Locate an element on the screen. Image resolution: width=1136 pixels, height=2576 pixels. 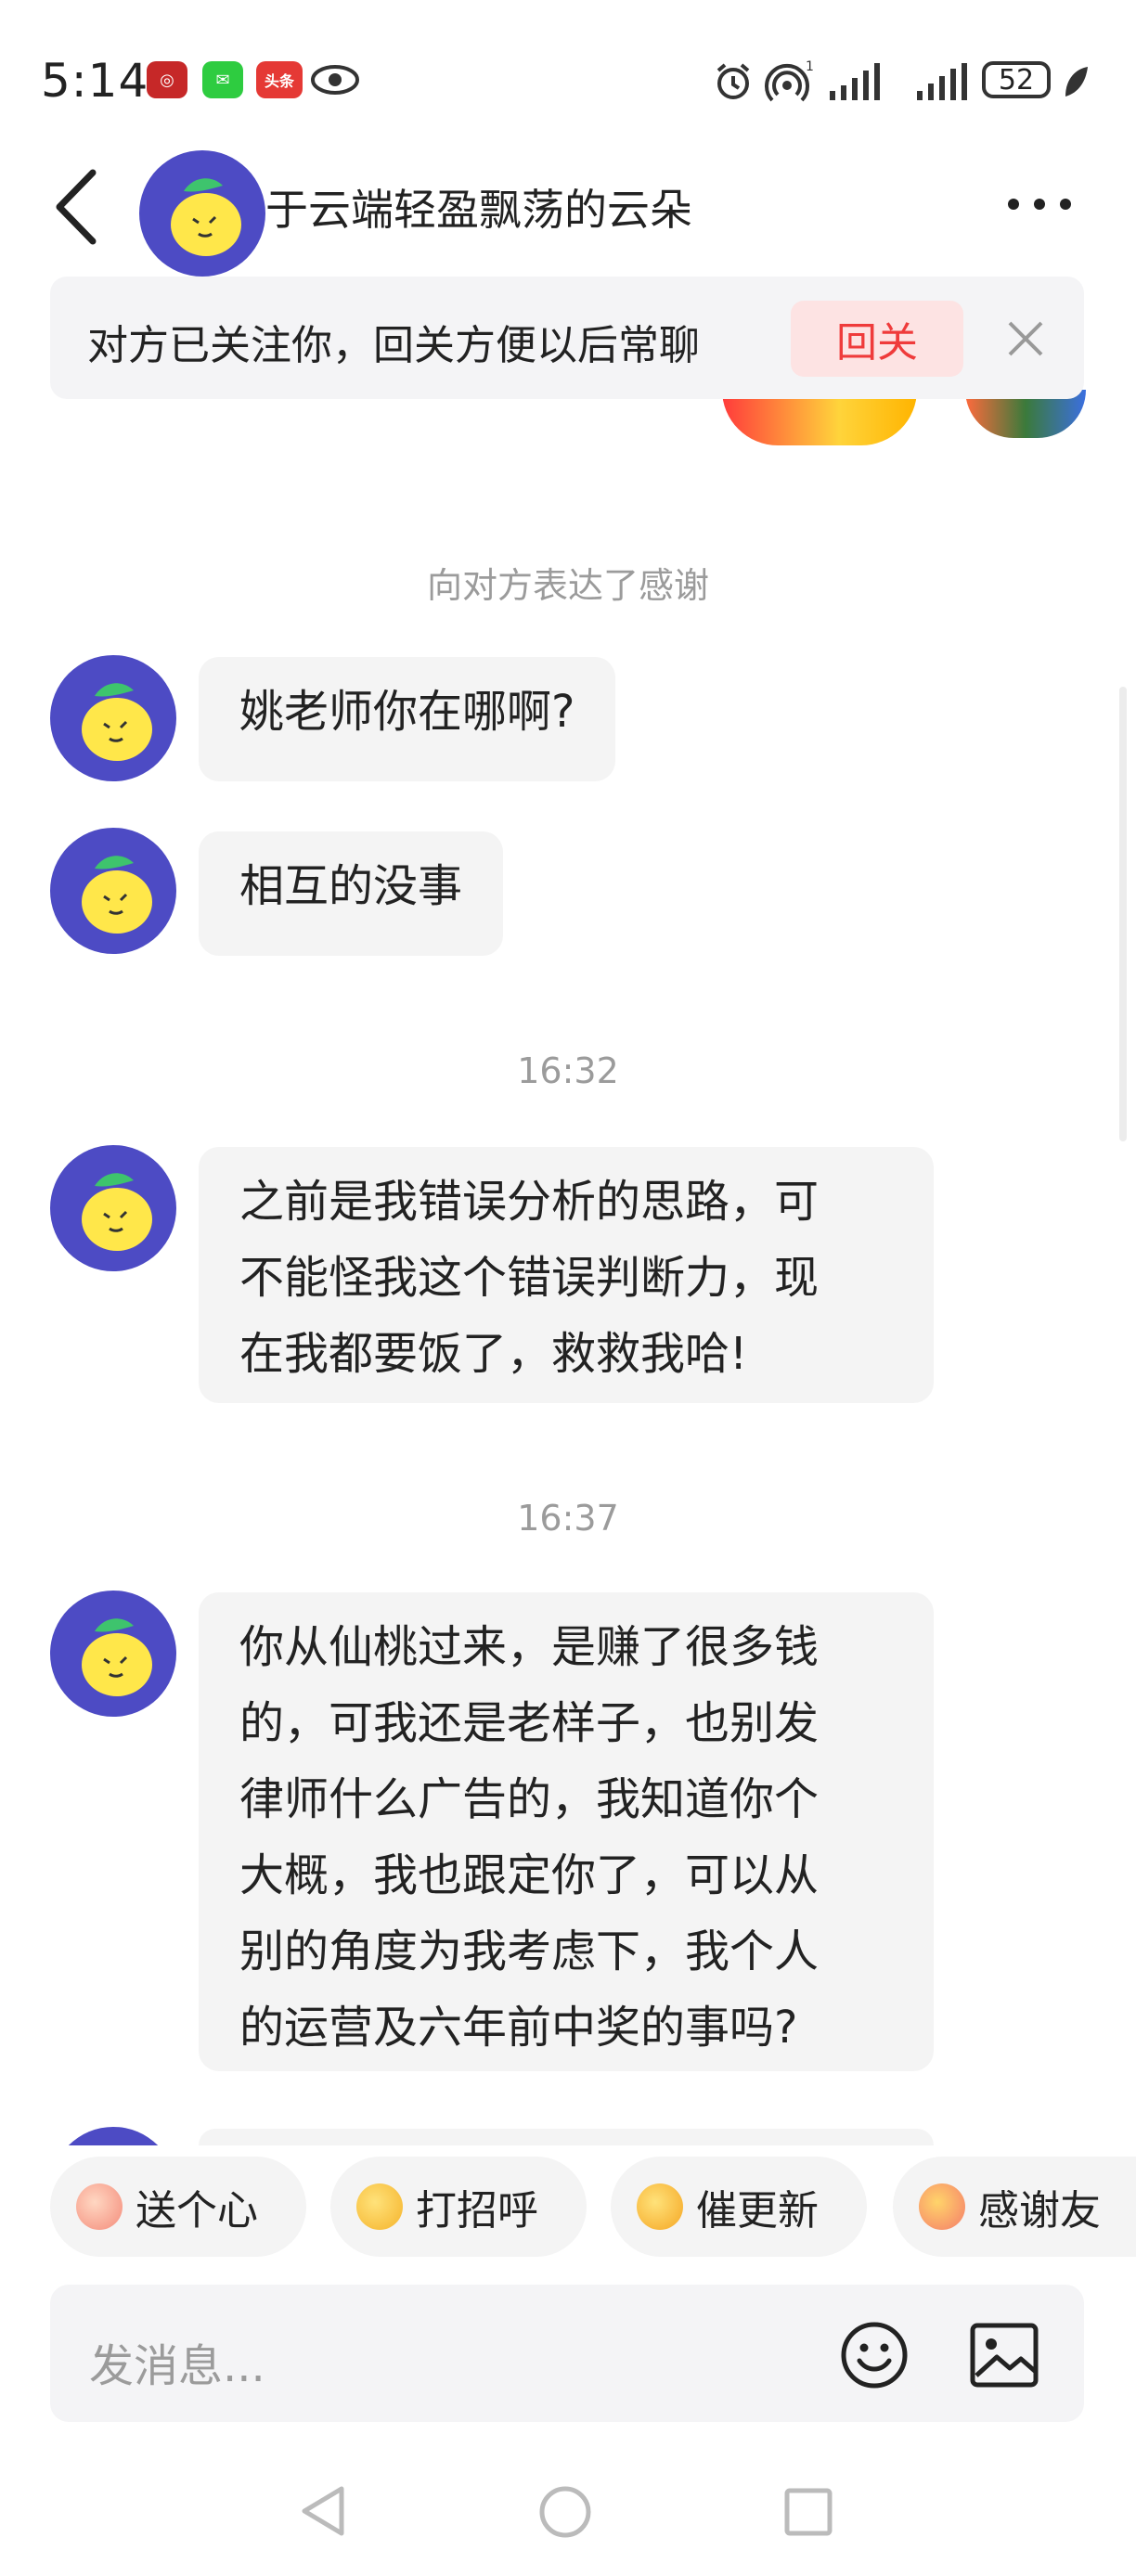
close-icon is located at coordinates (1025, 339).